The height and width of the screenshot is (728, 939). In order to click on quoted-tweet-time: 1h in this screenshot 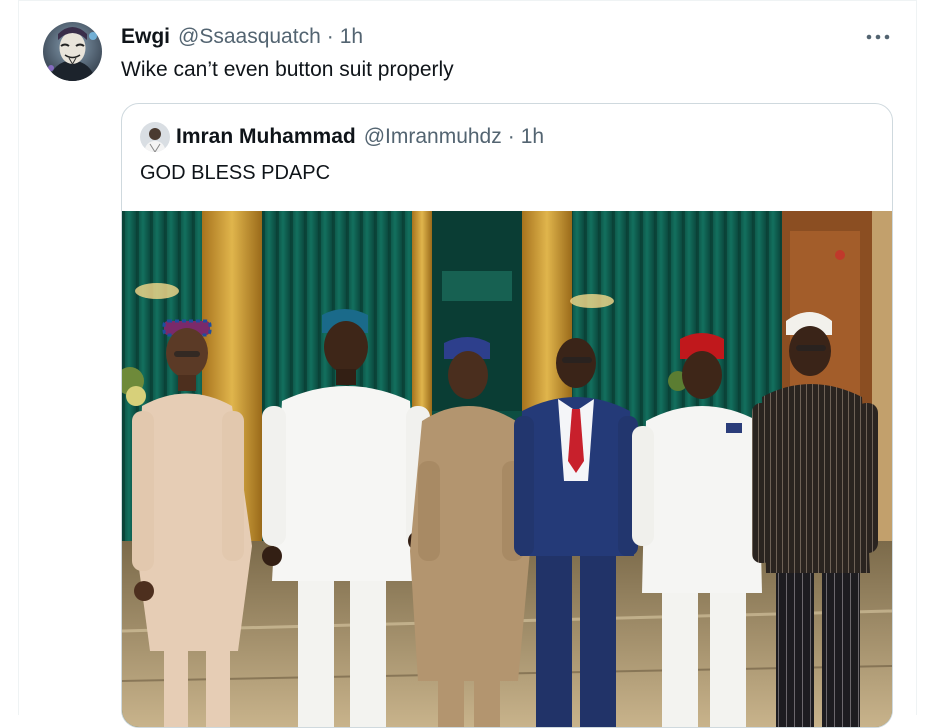, I will do `click(532, 137)`.